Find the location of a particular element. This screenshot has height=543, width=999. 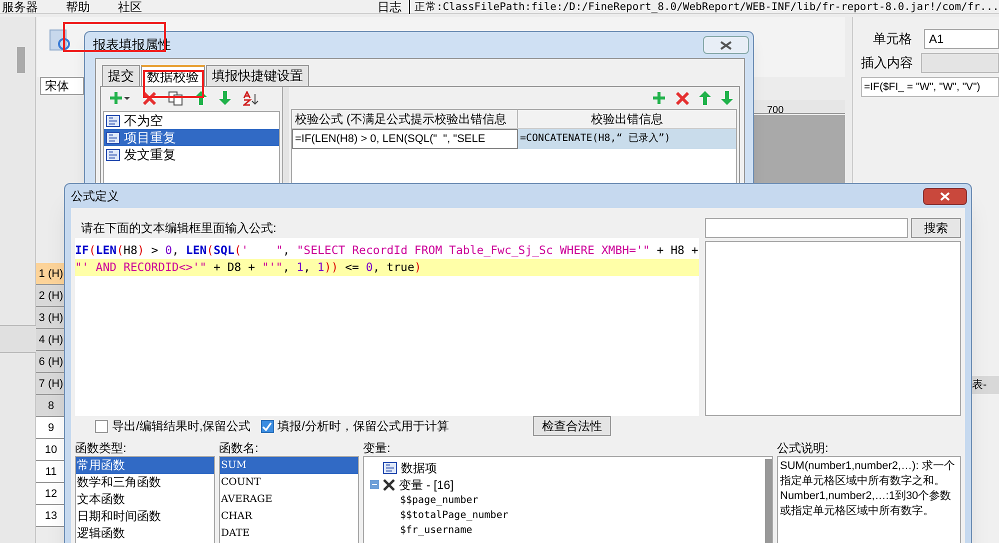

rule-item: 不为空 is located at coordinates (191, 120).